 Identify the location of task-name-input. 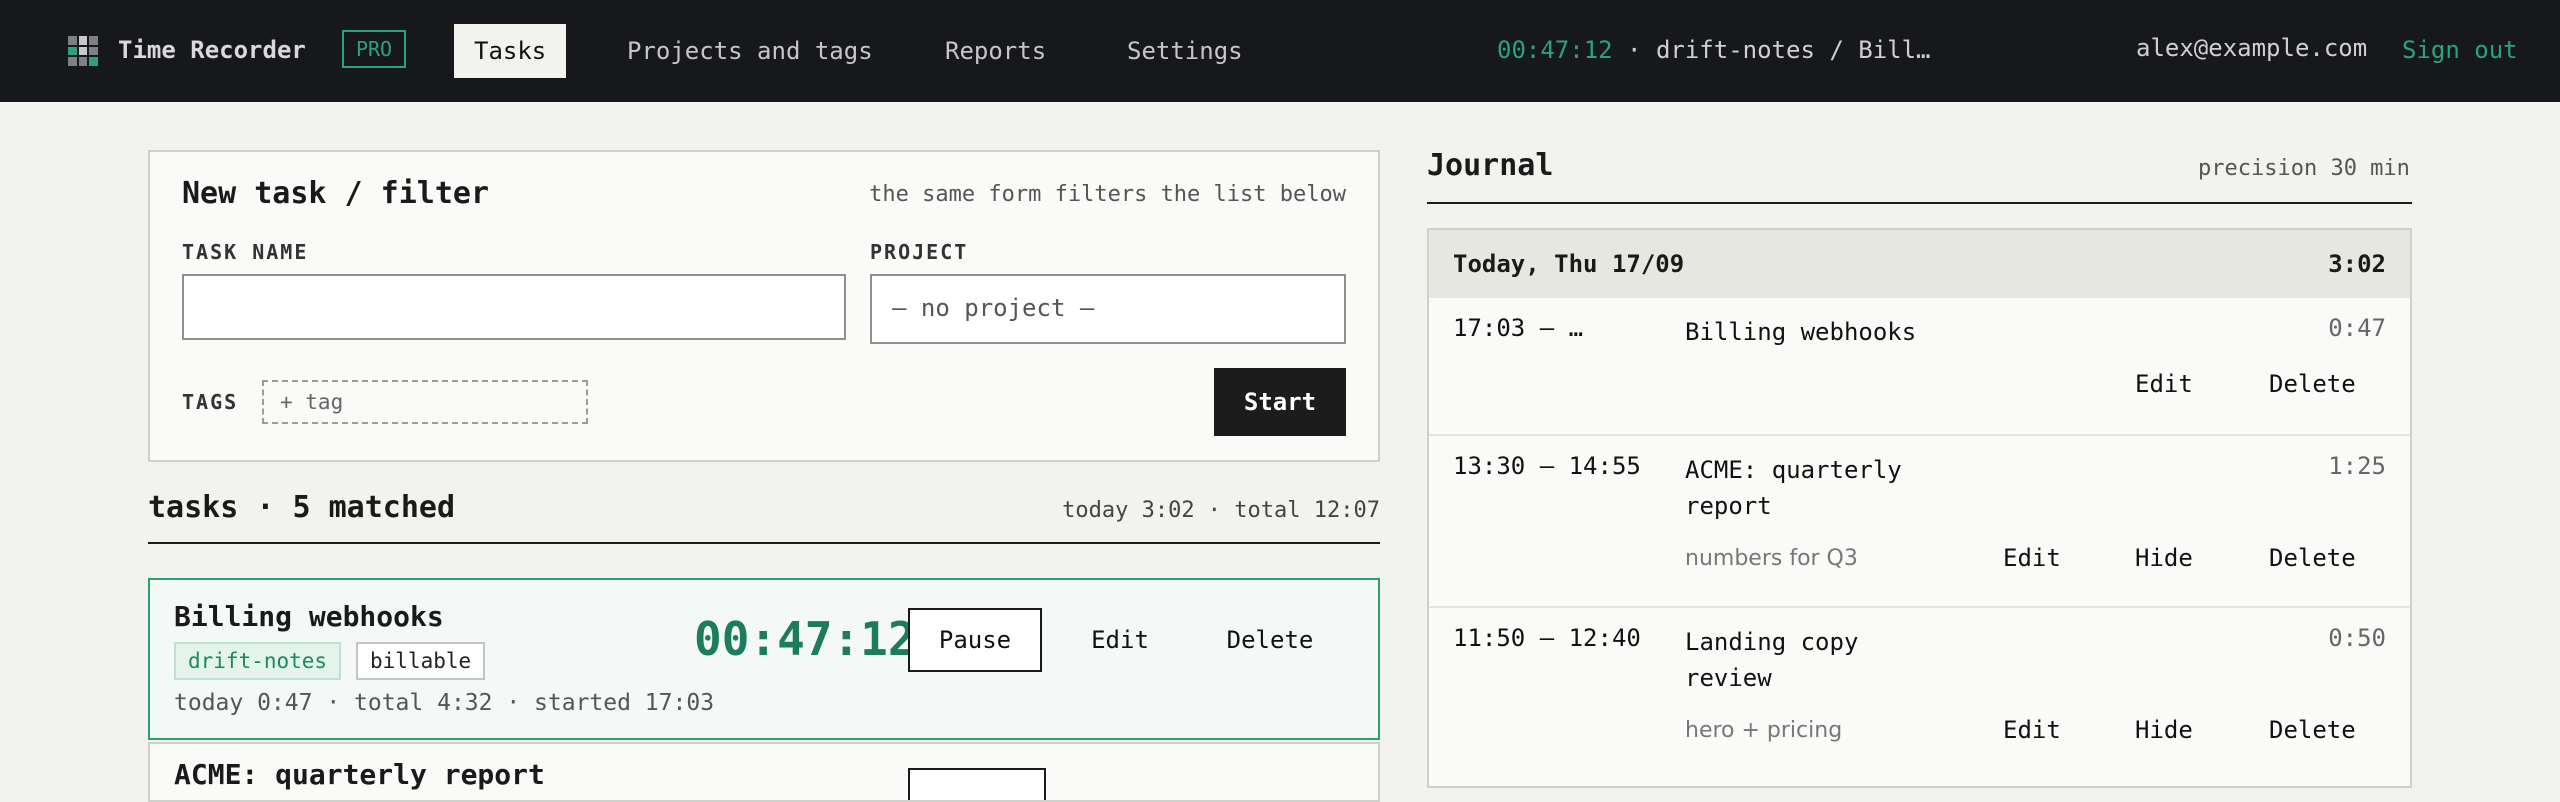
(514, 307).